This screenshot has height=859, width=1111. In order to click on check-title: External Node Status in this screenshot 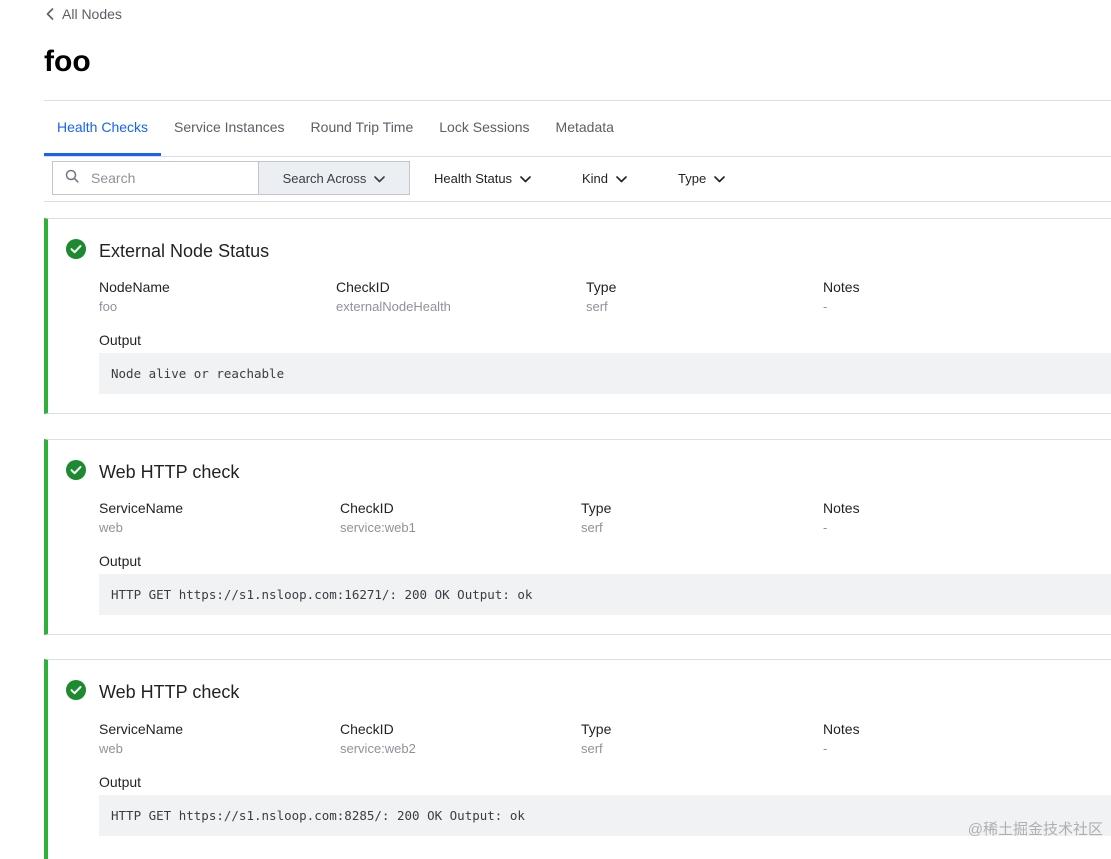, I will do `click(184, 251)`.